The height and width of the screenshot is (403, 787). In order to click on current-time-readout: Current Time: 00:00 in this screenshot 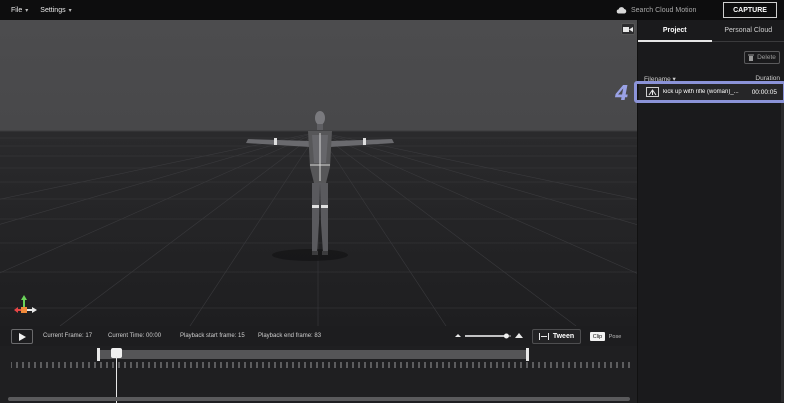, I will do `click(134, 336)`.